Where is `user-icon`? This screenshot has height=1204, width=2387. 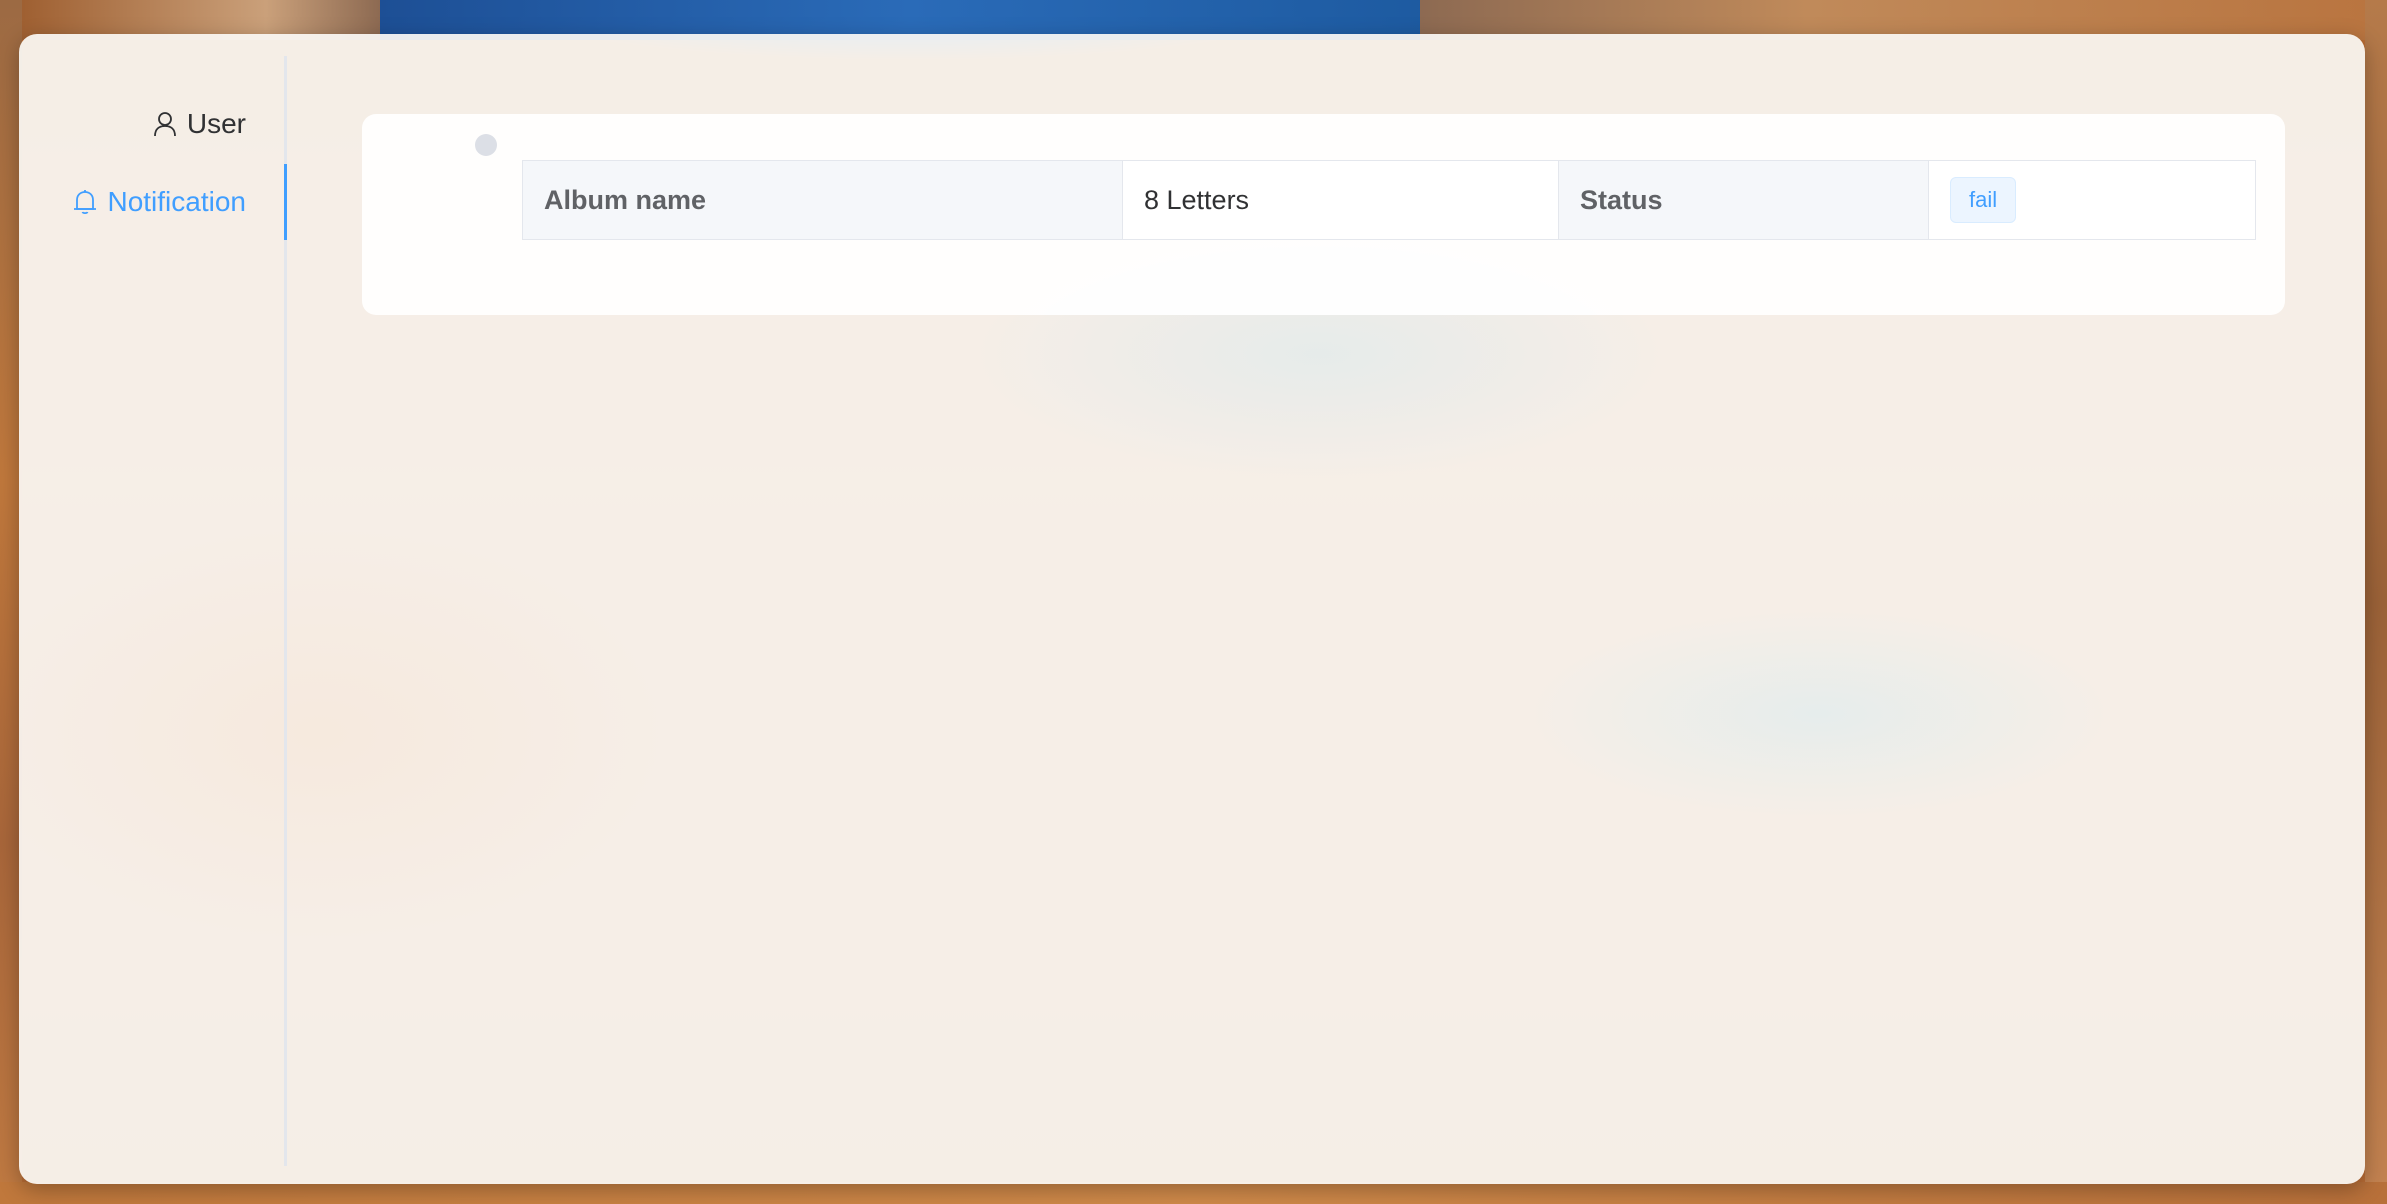
user-icon is located at coordinates (165, 124).